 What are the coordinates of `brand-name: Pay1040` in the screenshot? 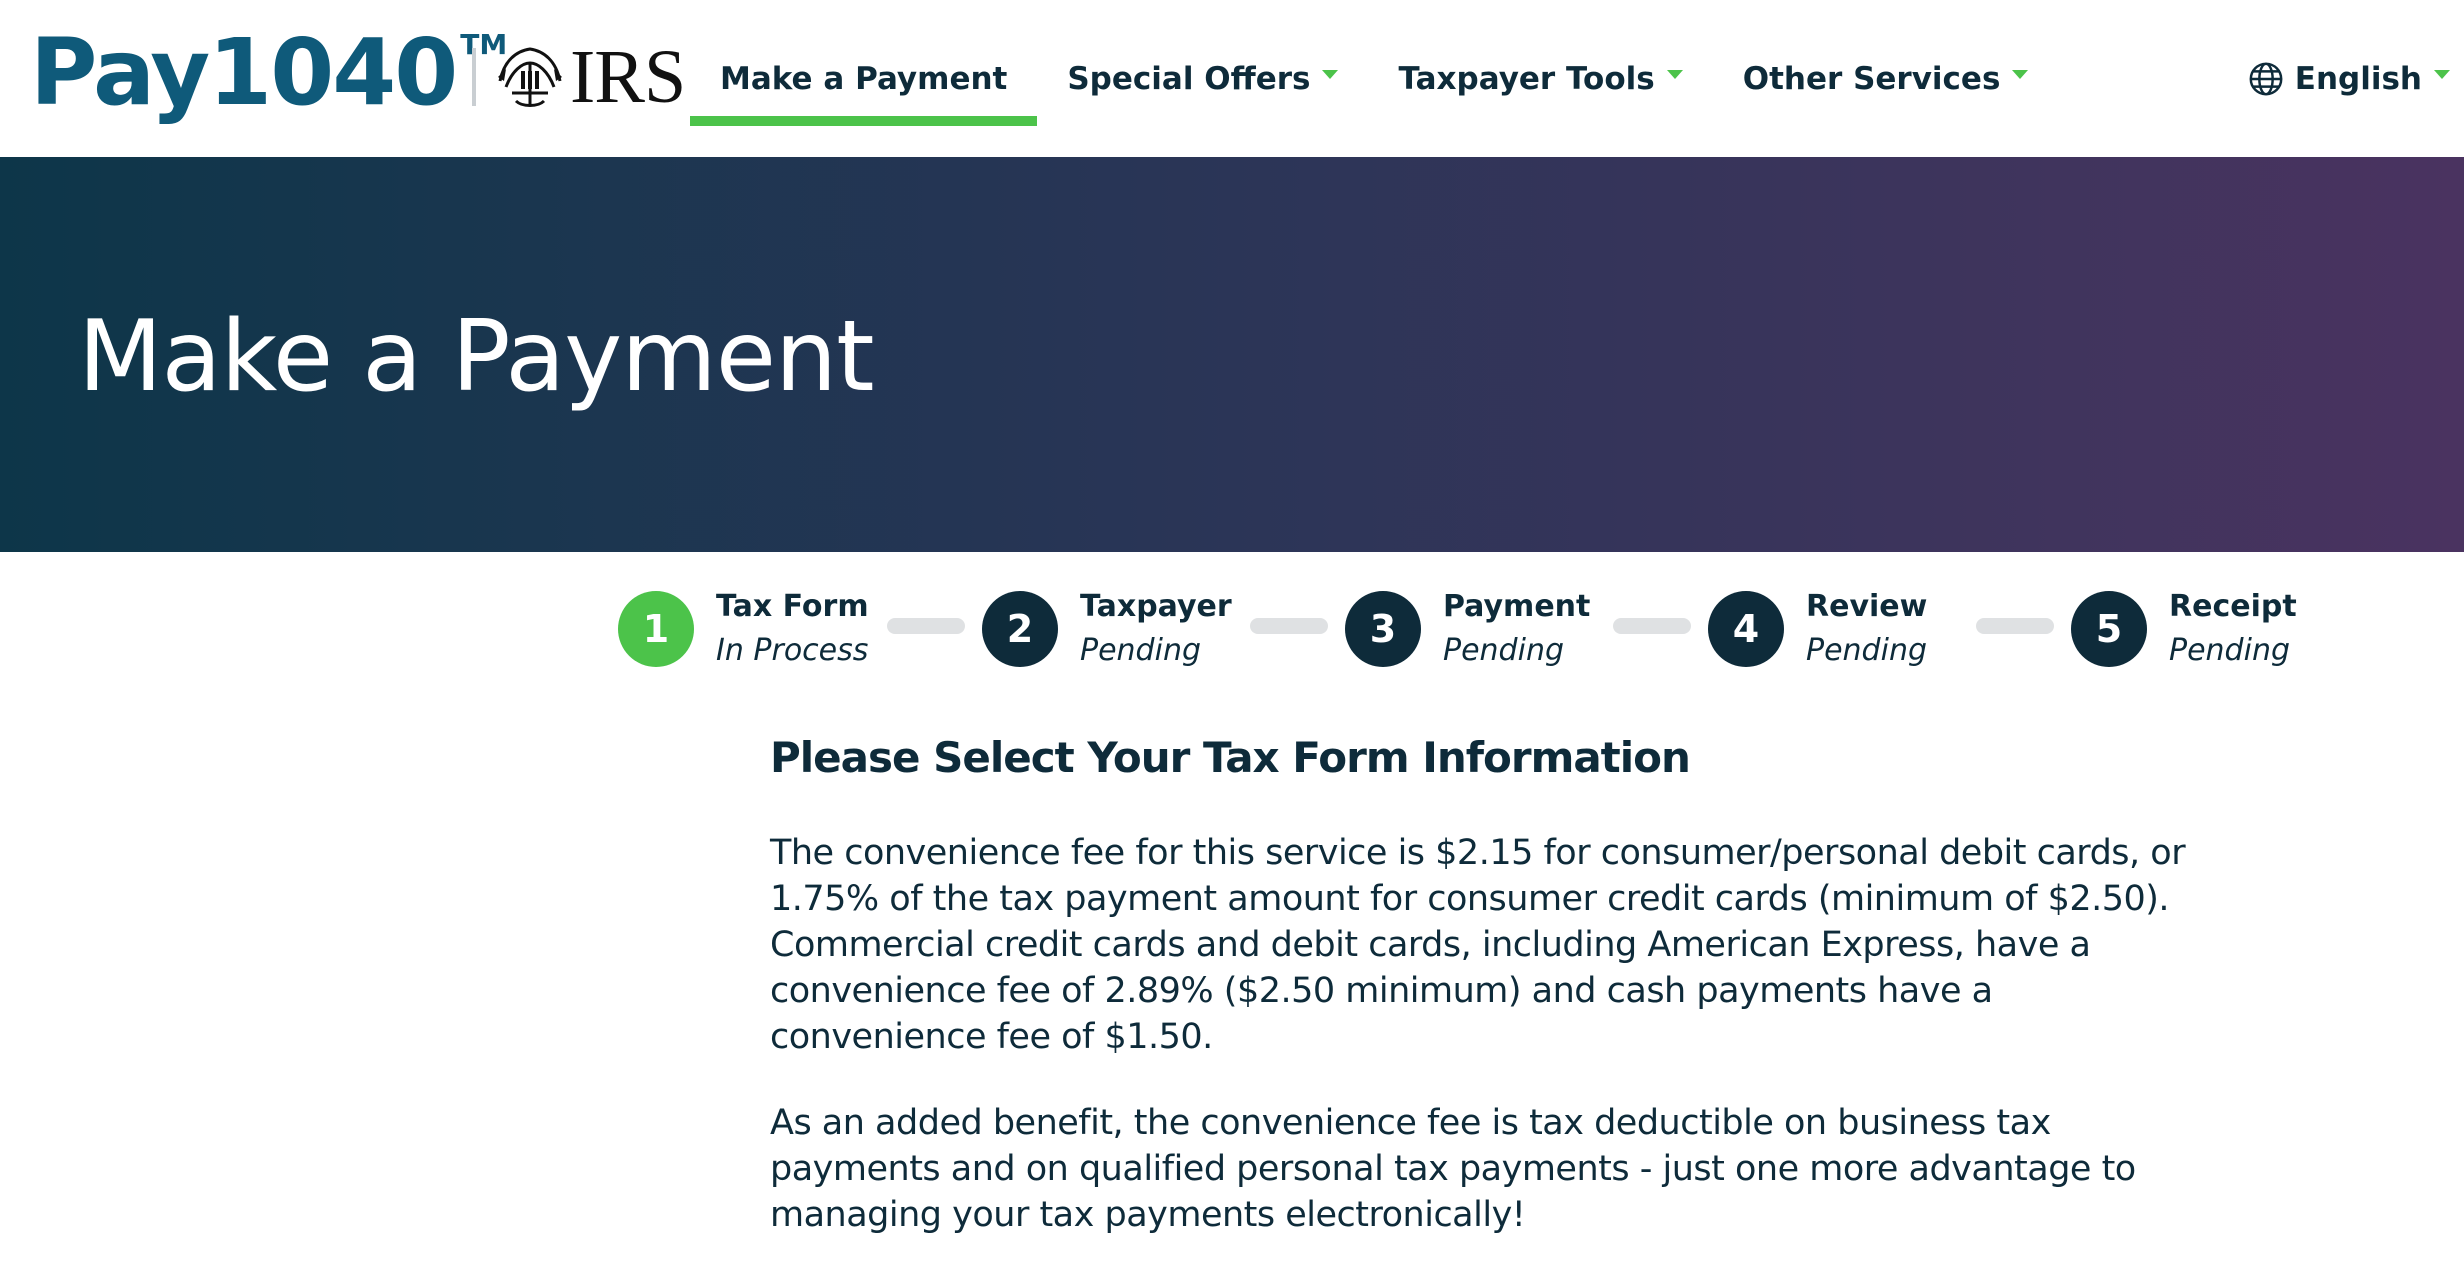 It's located at (244, 72).